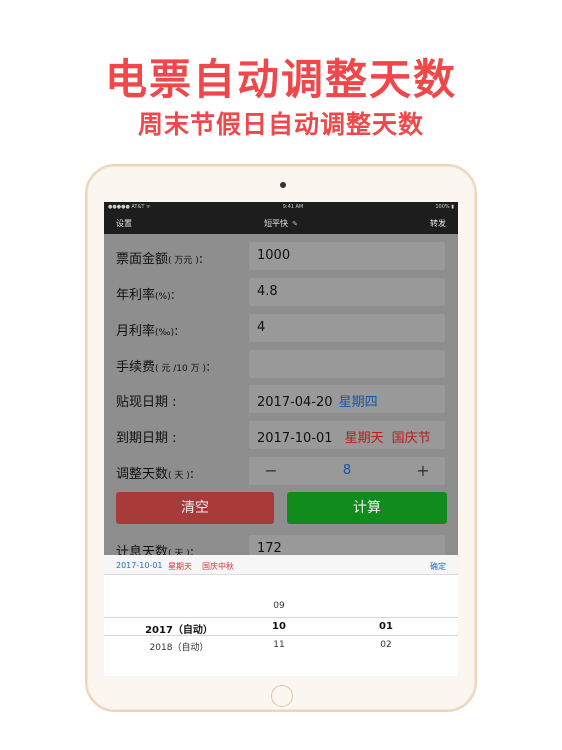 Image resolution: width=562 pixels, height=750 pixels. I want to click on picker-day-below: 02, so click(386, 645).